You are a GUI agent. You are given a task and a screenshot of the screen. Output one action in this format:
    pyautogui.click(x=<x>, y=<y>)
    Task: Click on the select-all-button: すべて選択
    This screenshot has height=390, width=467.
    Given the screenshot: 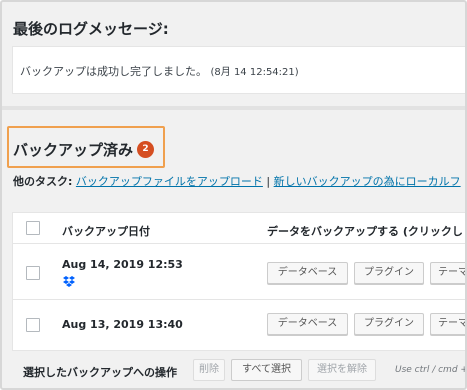 What is the action you would take?
    pyautogui.click(x=266, y=370)
    